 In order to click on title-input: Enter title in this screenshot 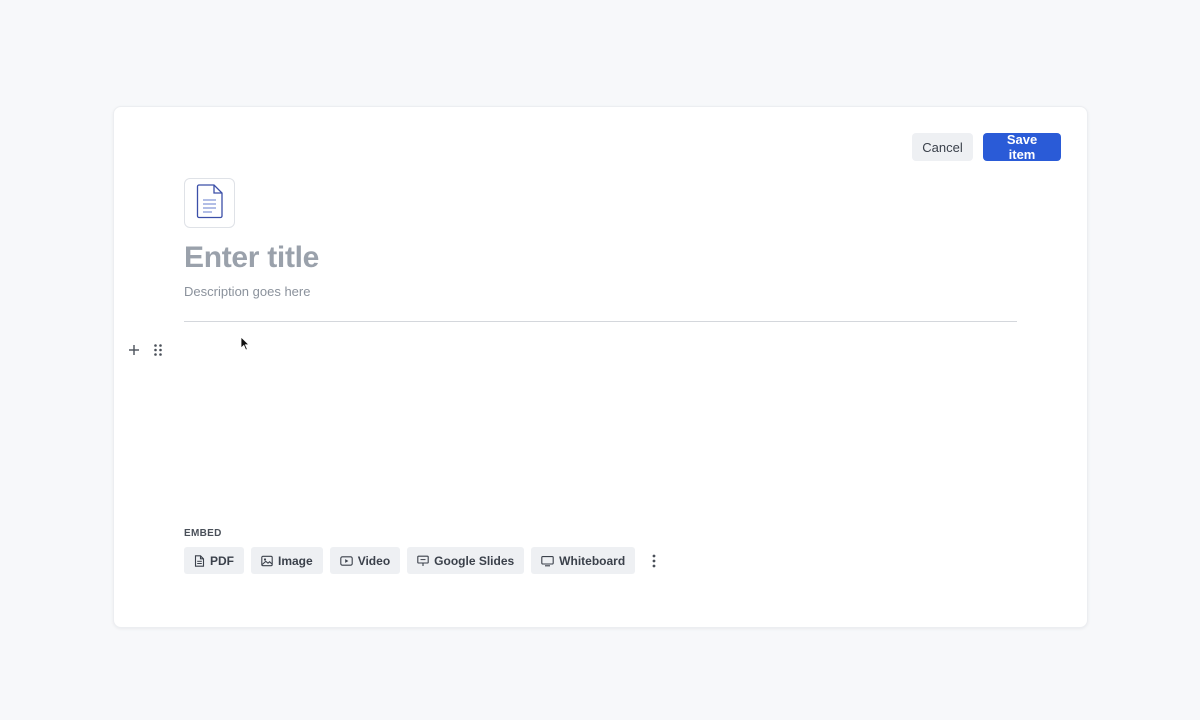, I will do `click(251, 258)`.